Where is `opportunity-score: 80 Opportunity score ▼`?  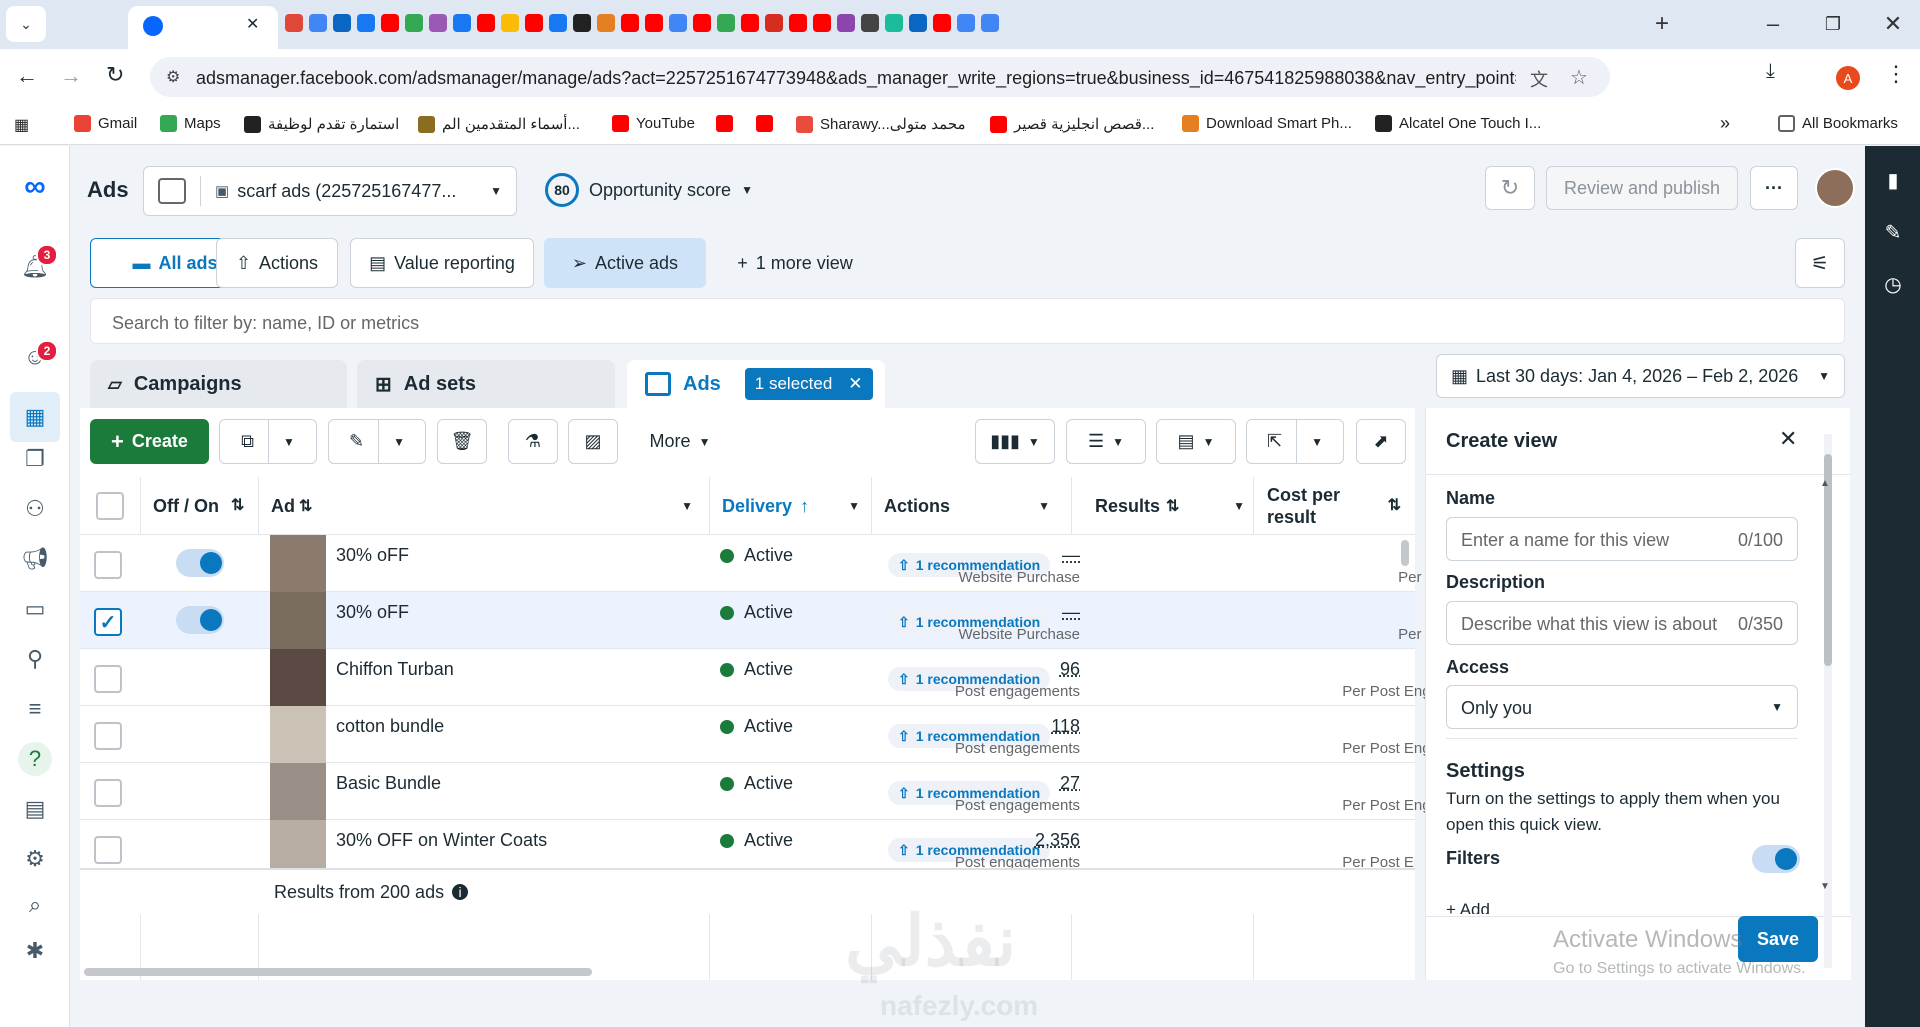 opportunity-score: 80 Opportunity score ▼ is located at coordinates (649, 190).